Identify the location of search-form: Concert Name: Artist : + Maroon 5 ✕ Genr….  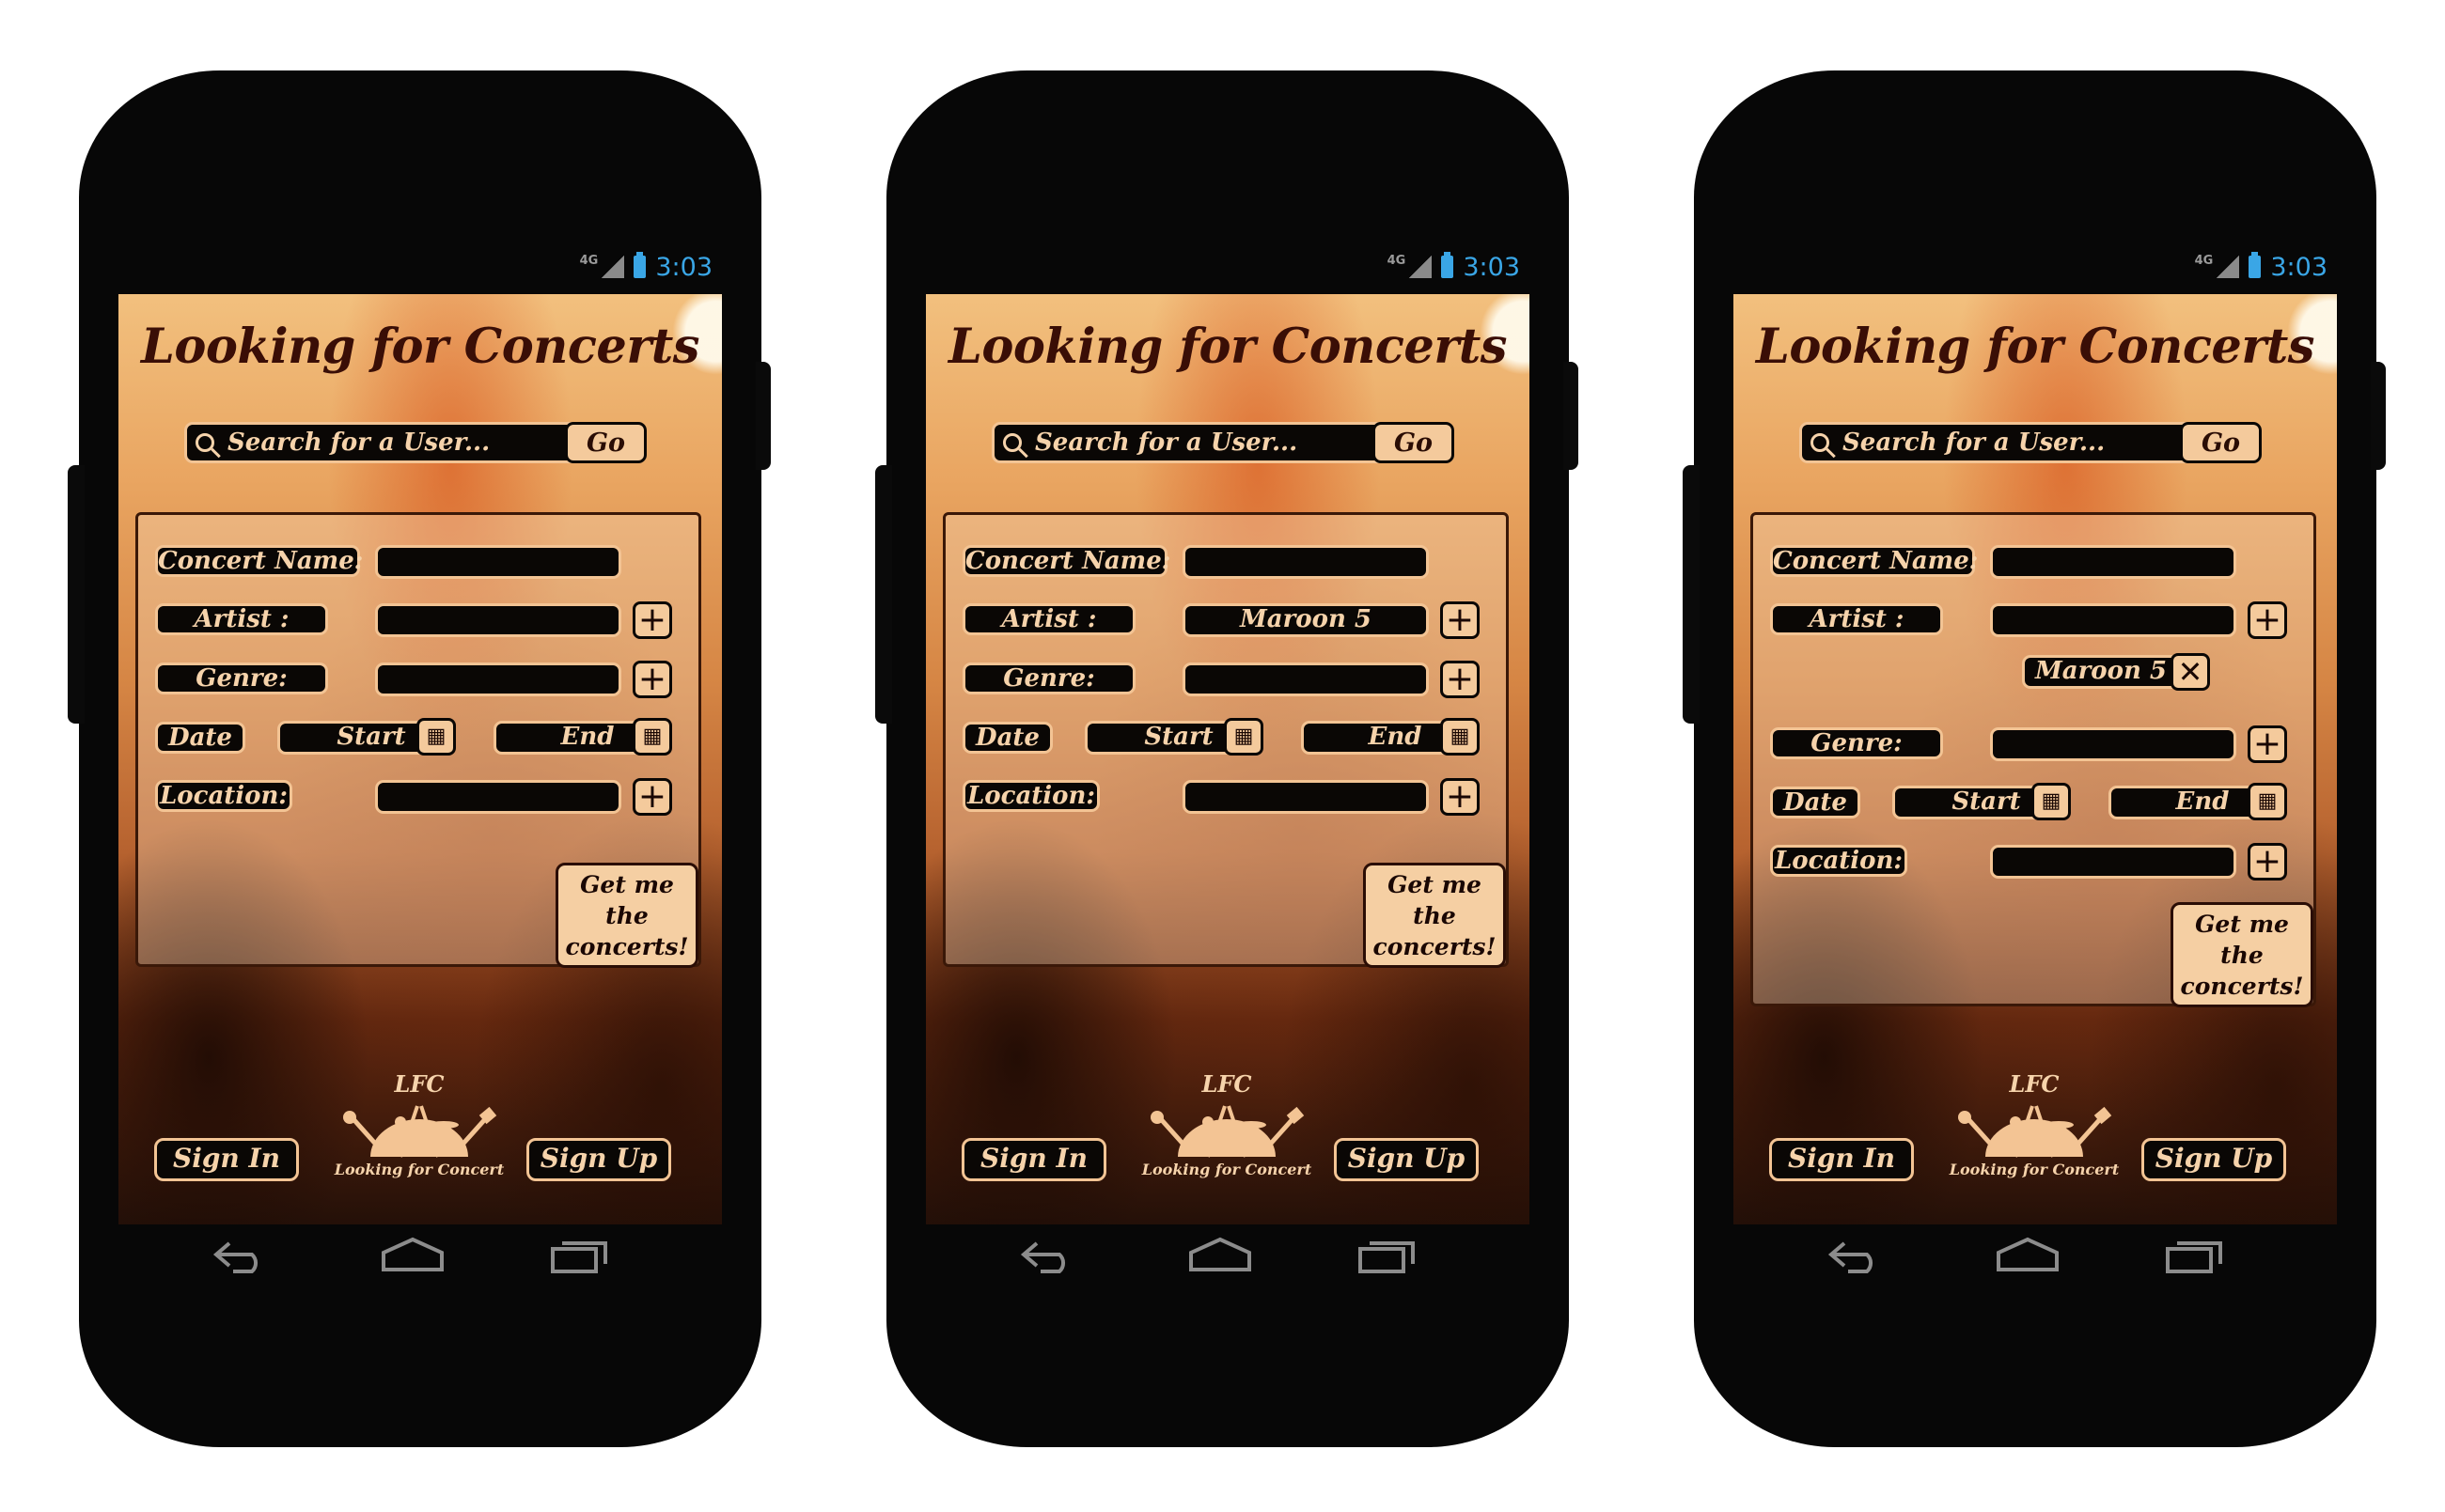
(2033, 759).